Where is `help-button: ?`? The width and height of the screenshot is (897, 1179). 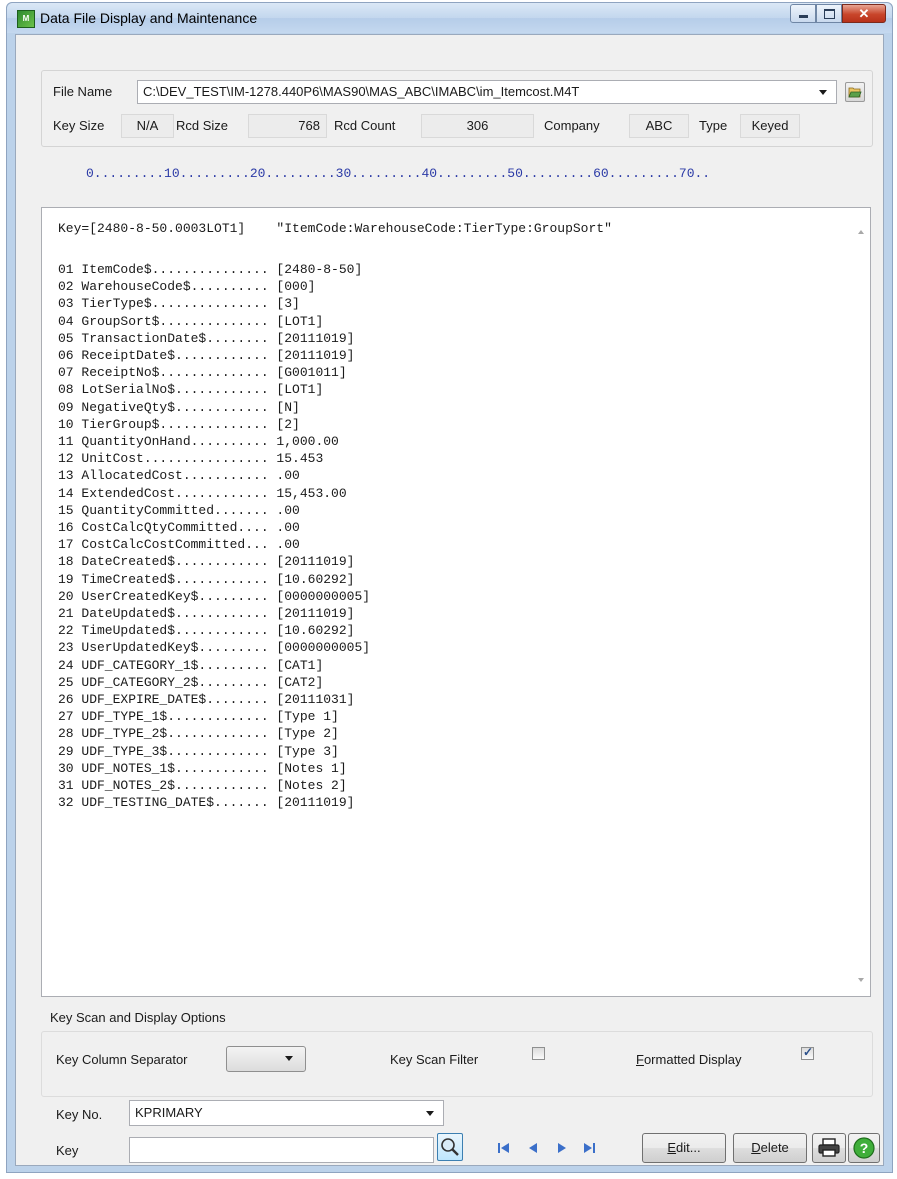 help-button: ? is located at coordinates (864, 1148).